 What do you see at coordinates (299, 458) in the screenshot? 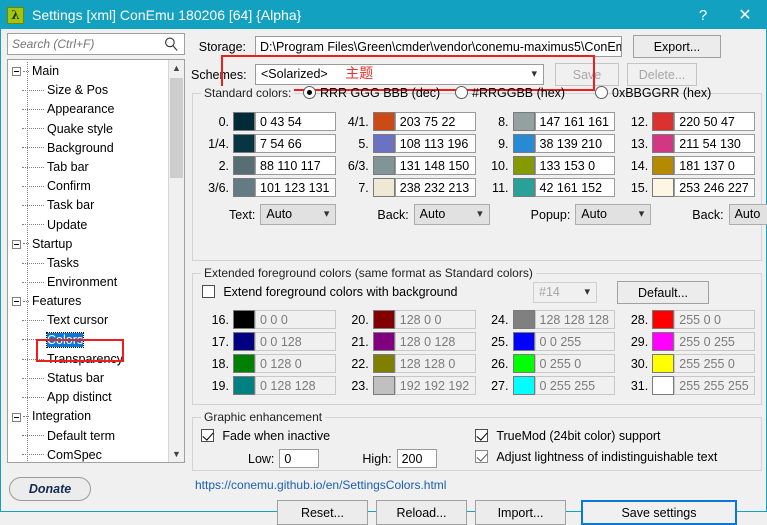
I see `fade-low-input: 0` at bounding box center [299, 458].